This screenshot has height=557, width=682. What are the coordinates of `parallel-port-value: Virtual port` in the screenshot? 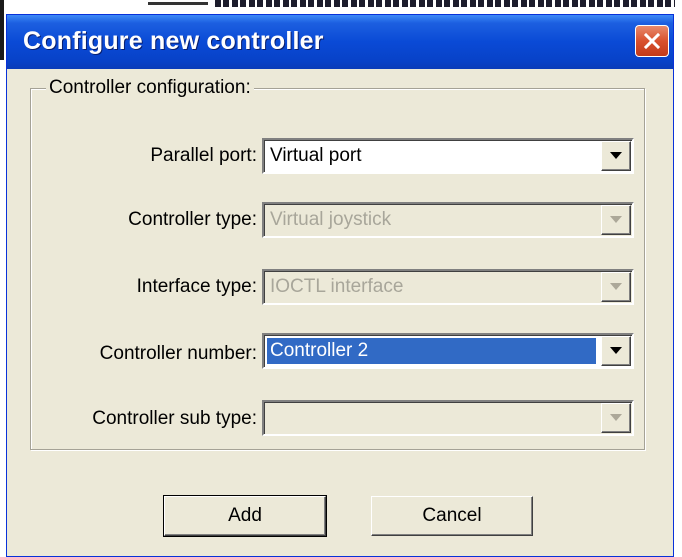 It's located at (316, 155).